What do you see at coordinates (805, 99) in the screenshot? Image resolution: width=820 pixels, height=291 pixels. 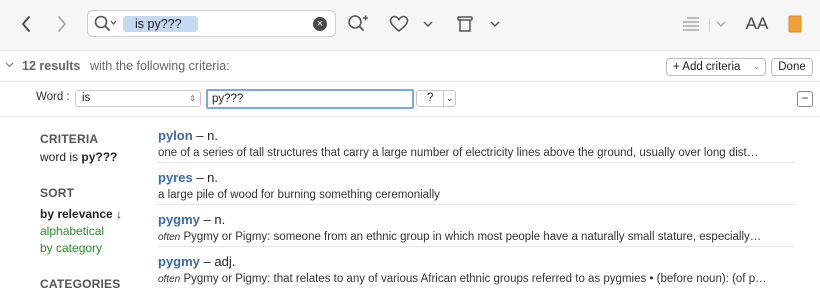 I see `remove-criteria-button: −` at bounding box center [805, 99].